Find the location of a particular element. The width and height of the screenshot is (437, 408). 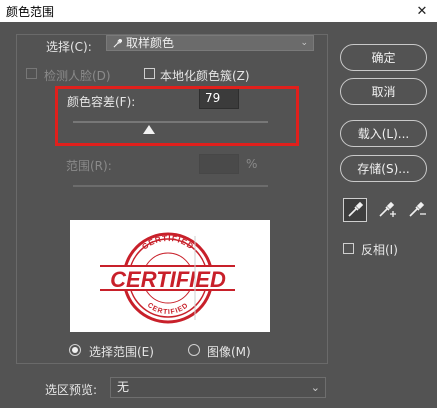

select-label: 选择(C): is located at coordinates (69, 47).